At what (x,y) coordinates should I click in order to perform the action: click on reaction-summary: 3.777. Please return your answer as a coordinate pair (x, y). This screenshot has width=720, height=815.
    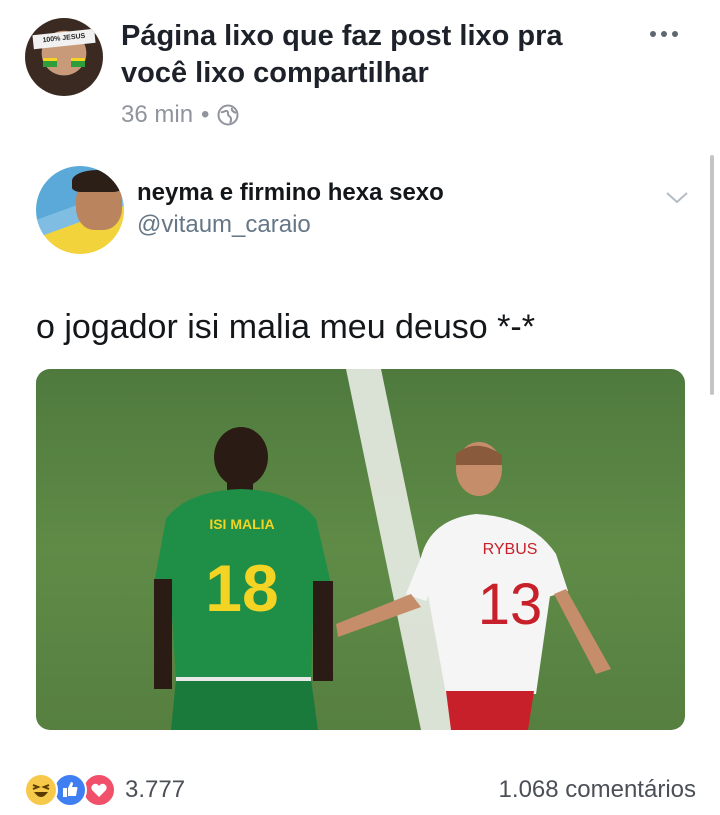
    Looking at the image, I should click on (104, 790).